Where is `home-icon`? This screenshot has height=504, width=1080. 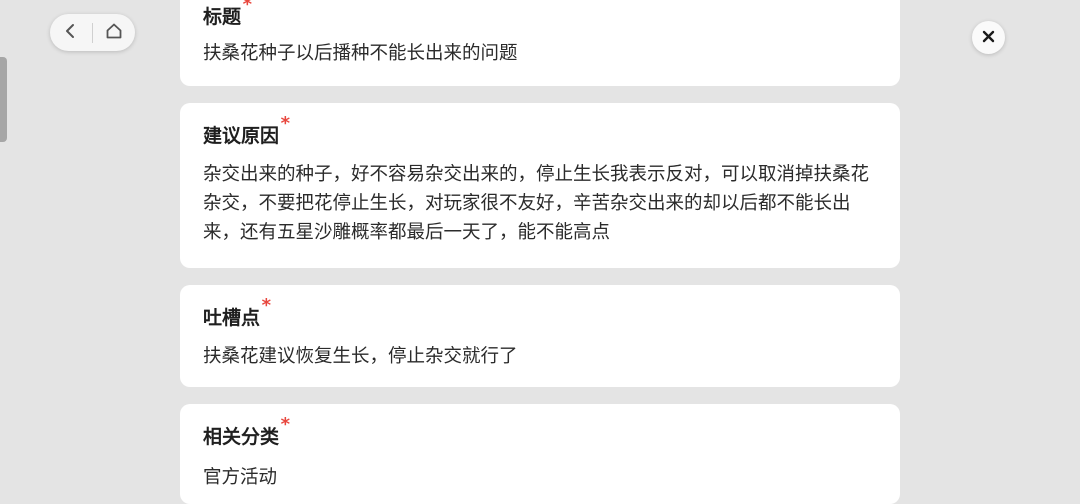
home-icon is located at coordinates (114, 33).